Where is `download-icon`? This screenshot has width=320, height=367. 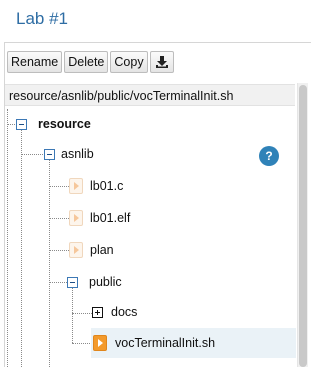 download-icon is located at coordinates (161, 62).